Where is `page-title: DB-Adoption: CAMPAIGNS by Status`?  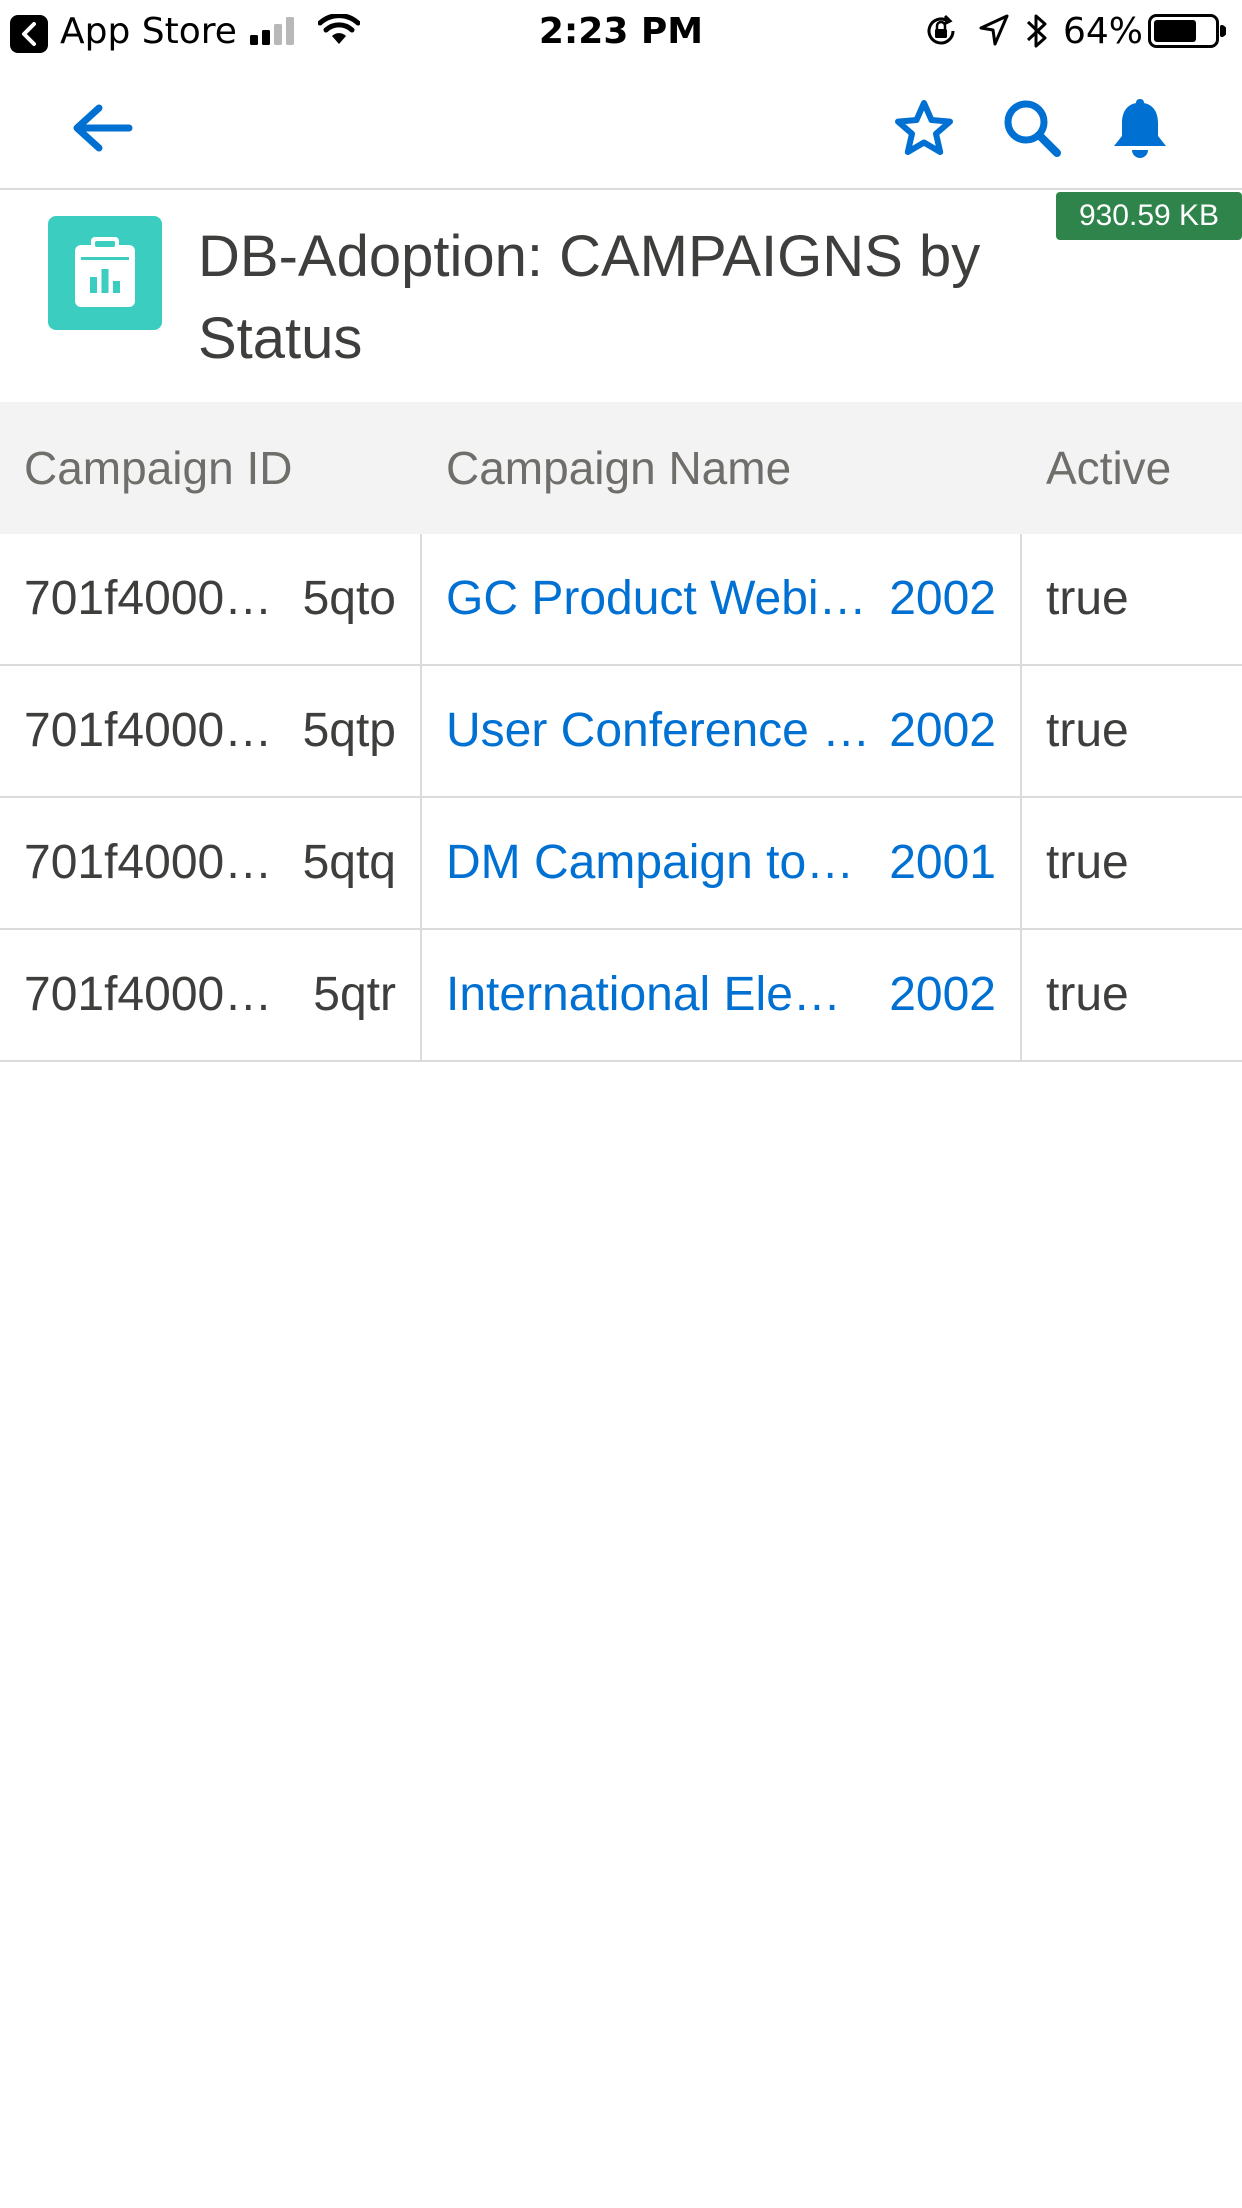
page-title: DB-Adoption: CAMPAIGNS by Status is located at coordinates (589, 297).